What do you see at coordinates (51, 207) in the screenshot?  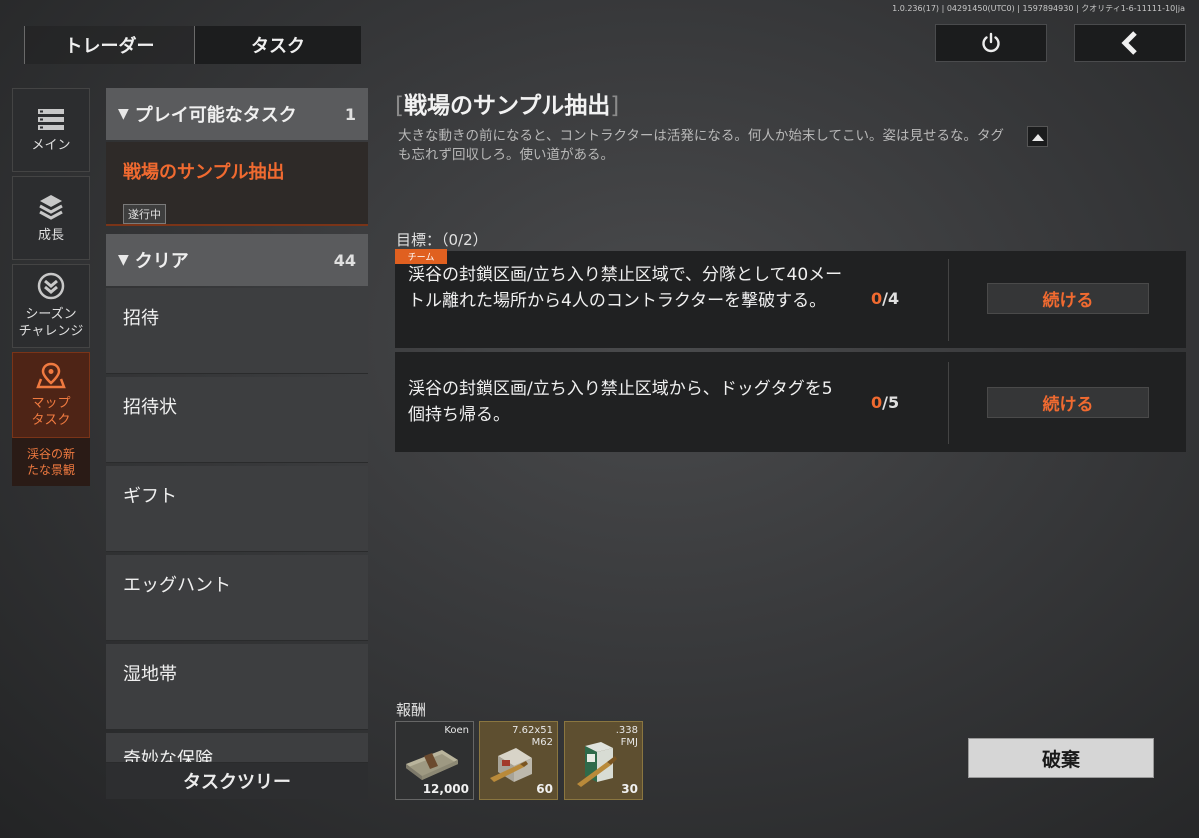 I see `layers-icon` at bounding box center [51, 207].